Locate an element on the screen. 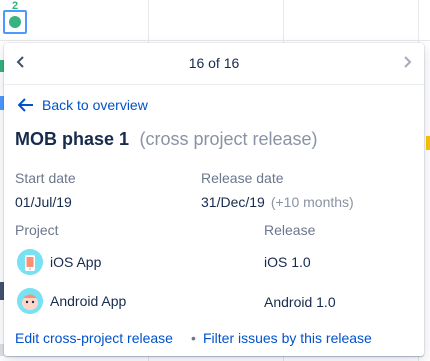 This screenshot has height=361, width=430. release-type: (cross project release) is located at coordinates (228, 139).